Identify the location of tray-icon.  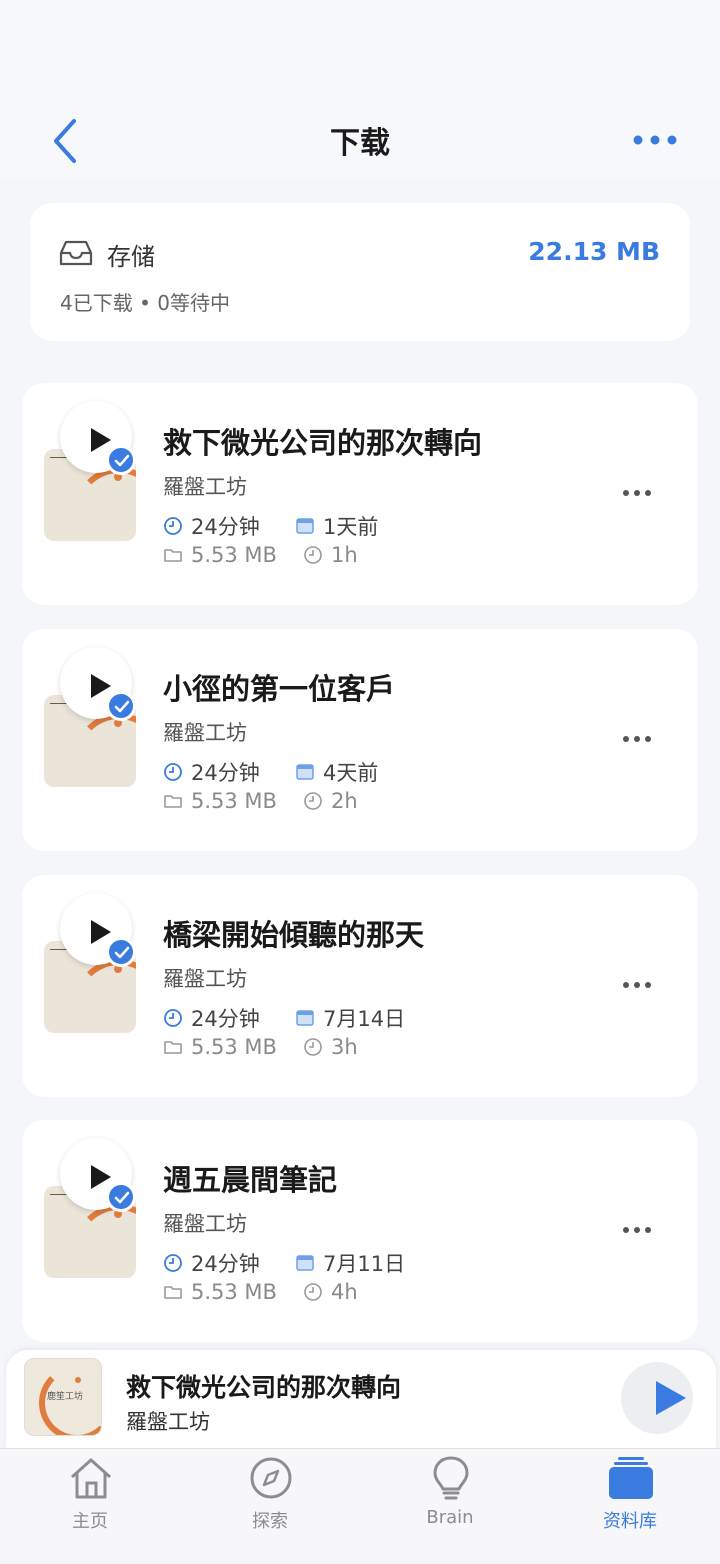
(76, 253).